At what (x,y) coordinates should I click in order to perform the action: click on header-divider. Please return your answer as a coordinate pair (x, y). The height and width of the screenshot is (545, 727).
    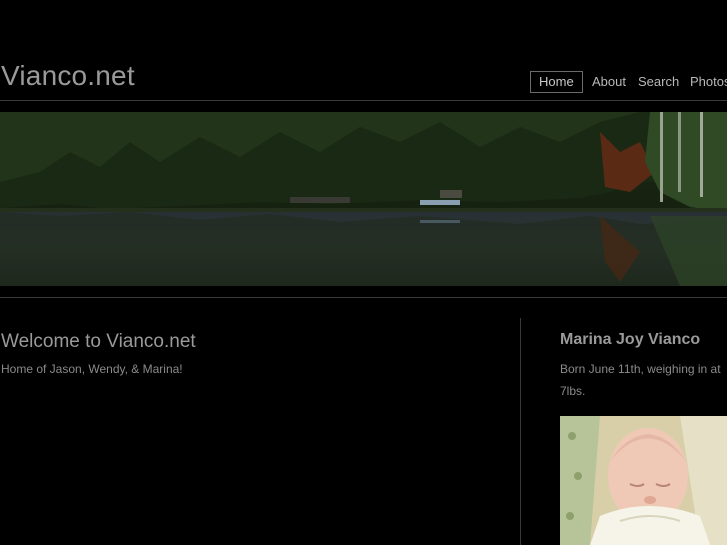
    Looking at the image, I should click on (363, 100).